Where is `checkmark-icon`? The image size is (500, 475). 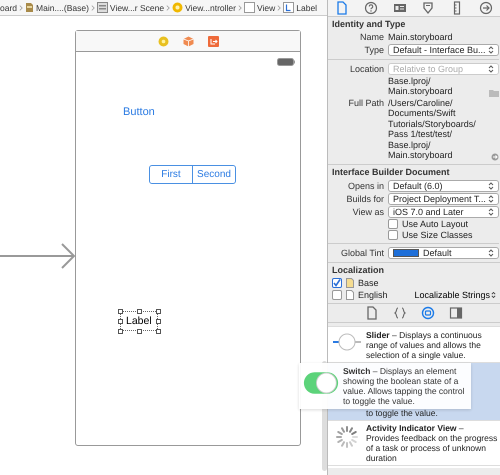
checkmark-icon is located at coordinates (337, 282).